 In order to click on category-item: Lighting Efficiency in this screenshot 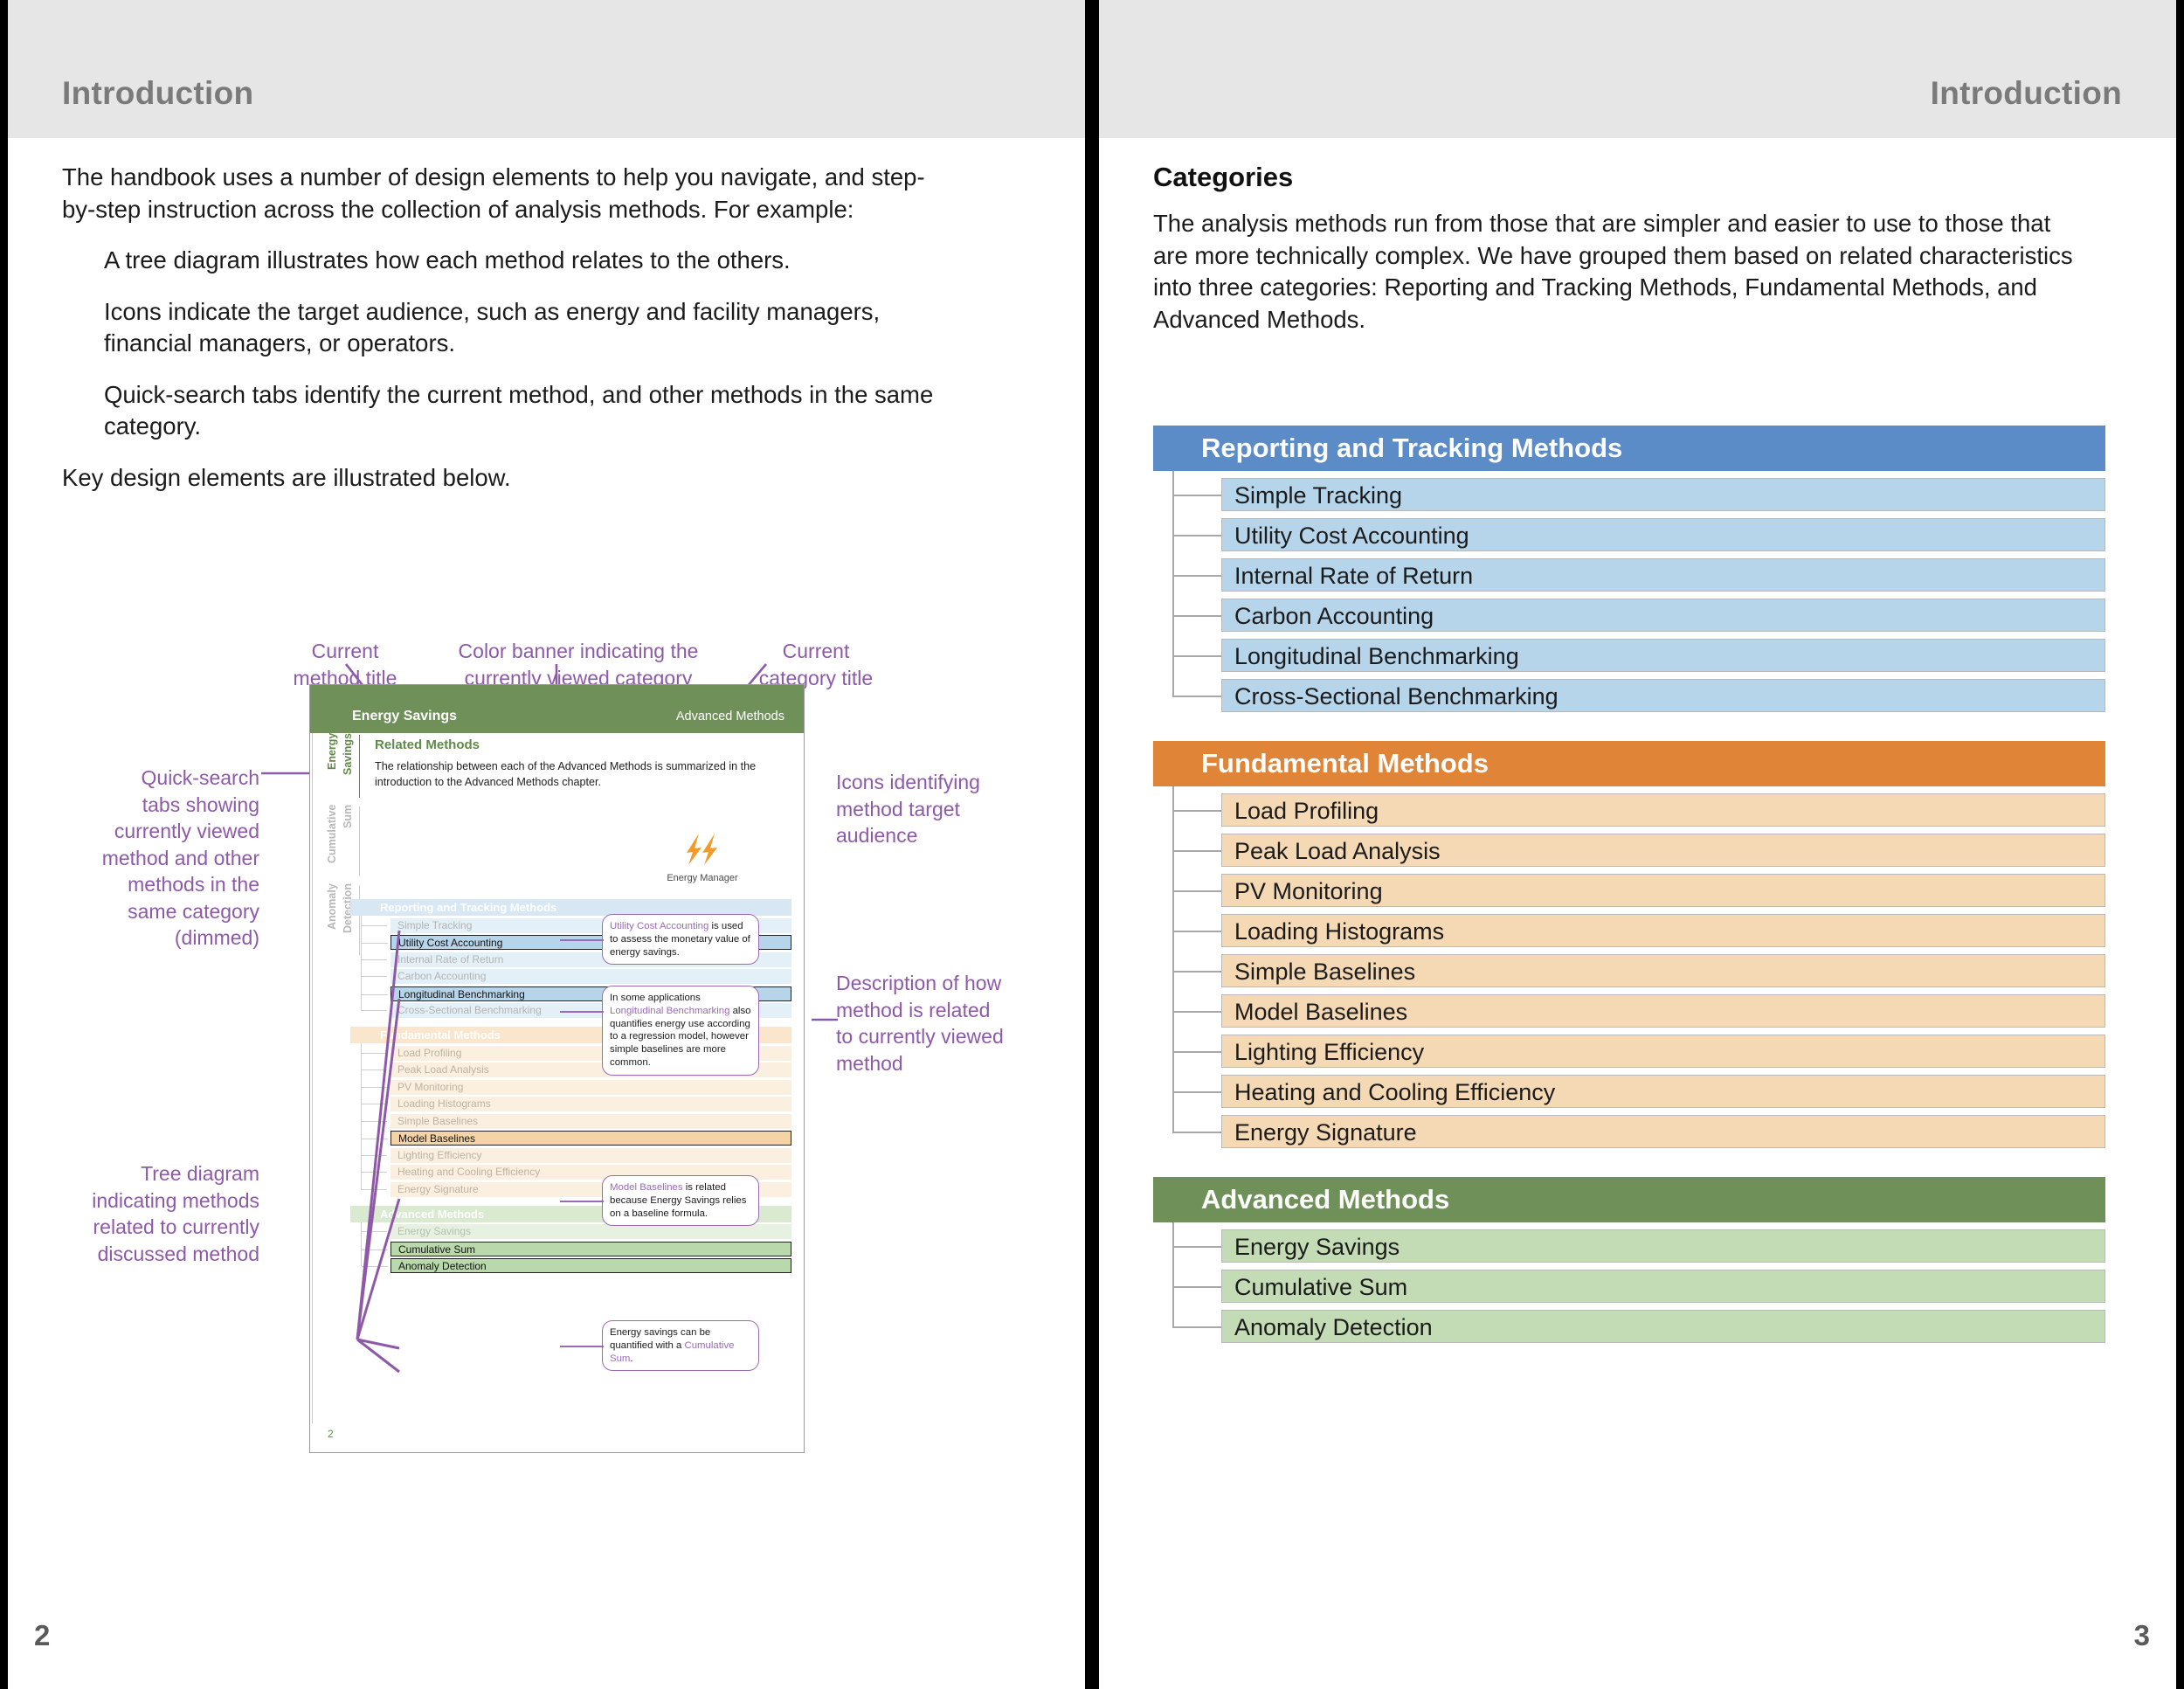, I will do `click(1638, 1052)`.